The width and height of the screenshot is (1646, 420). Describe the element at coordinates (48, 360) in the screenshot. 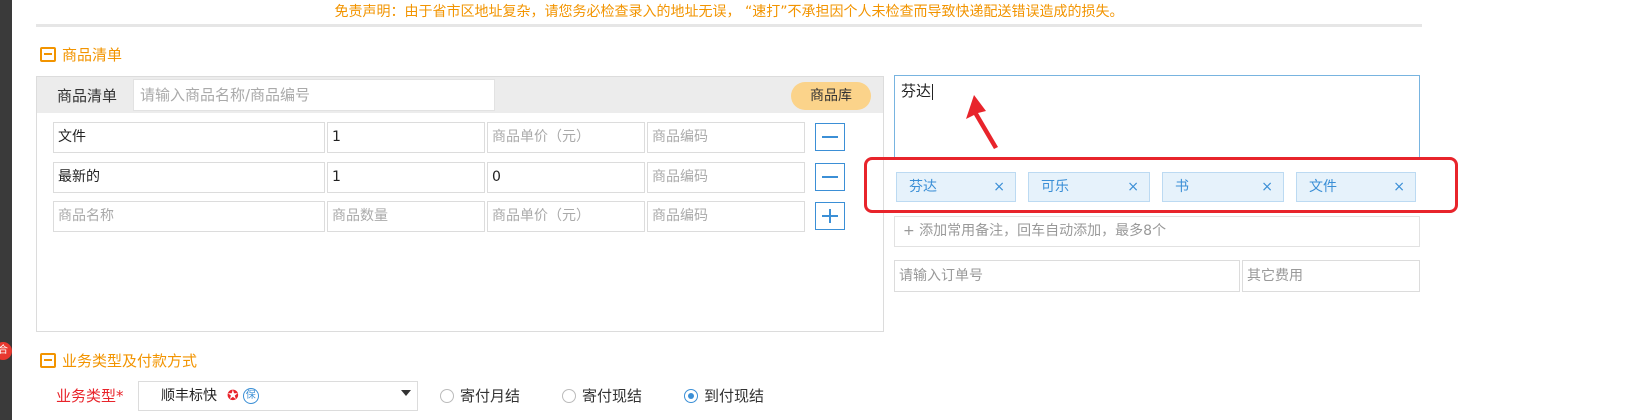

I see `business-icon` at that location.